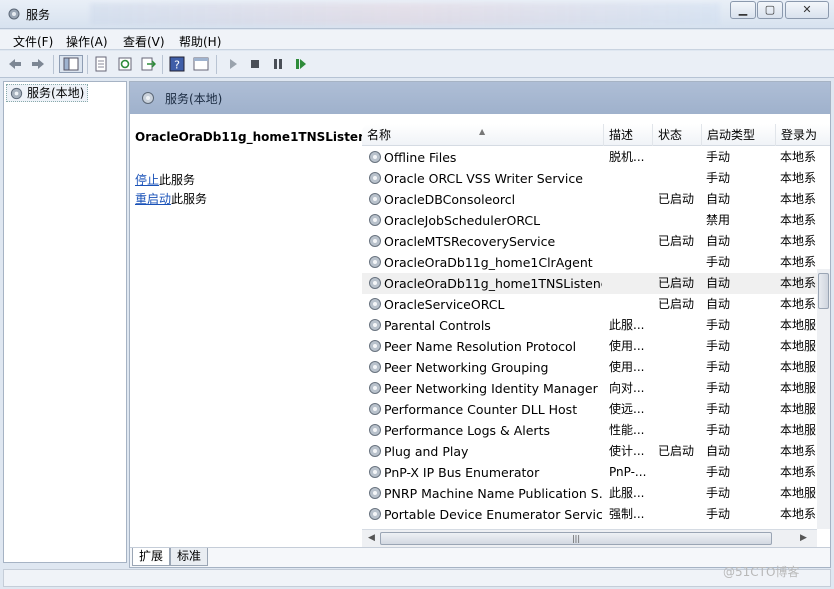  Describe the element at coordinates (589, 430) in the screenshot. I see `service-row: Performance Logs & Alerts 性能... 手动 本地服` at that location.